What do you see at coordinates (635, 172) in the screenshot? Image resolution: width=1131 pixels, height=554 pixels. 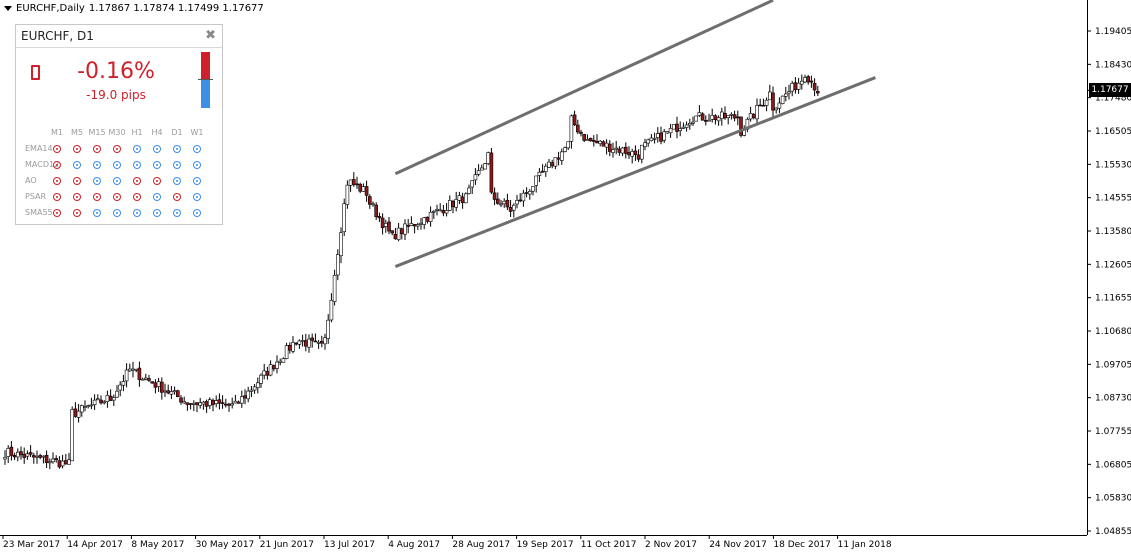 I see `channel-lower-line` at bounding box center [635, 172].